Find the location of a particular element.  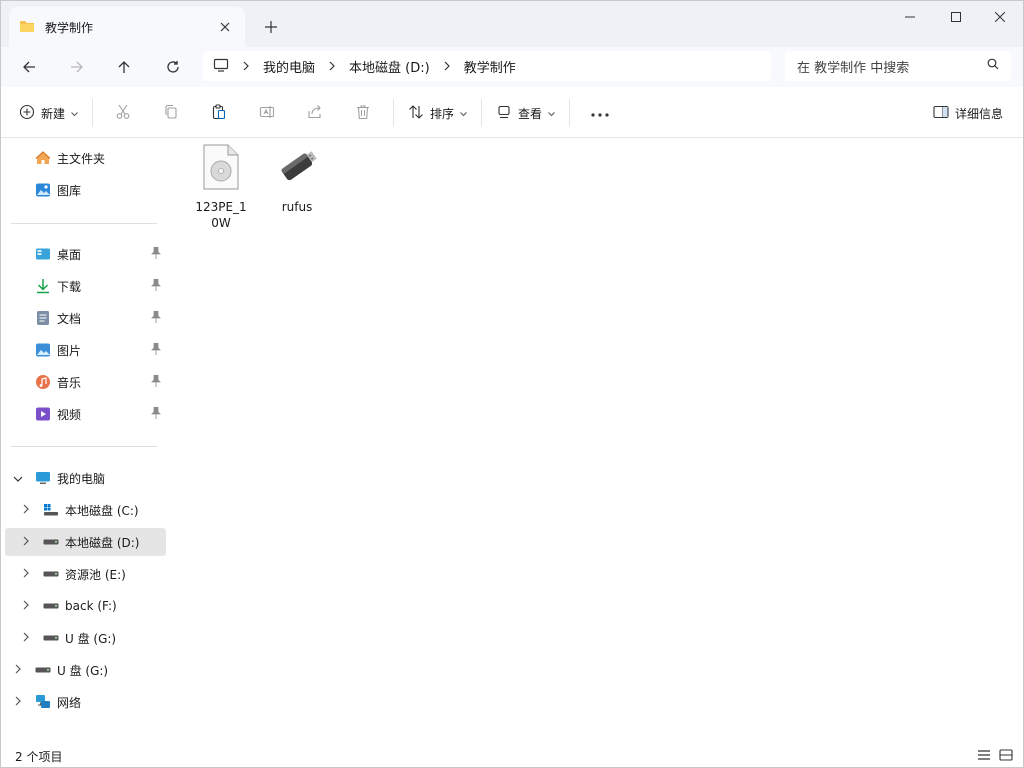

sidebar-item-drive-f: back (F:) is located at coordinates (70, 606).